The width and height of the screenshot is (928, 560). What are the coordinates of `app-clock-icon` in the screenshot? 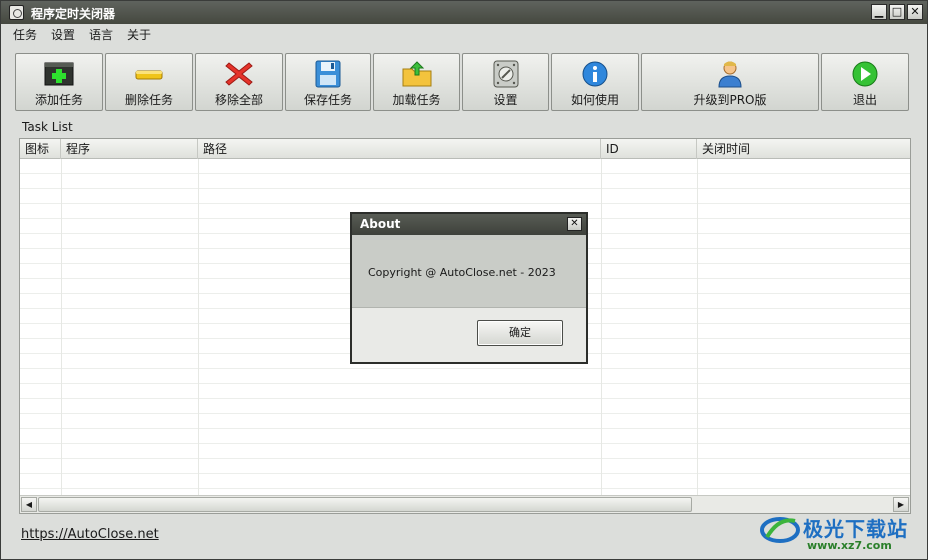 It's located at (16, 12).